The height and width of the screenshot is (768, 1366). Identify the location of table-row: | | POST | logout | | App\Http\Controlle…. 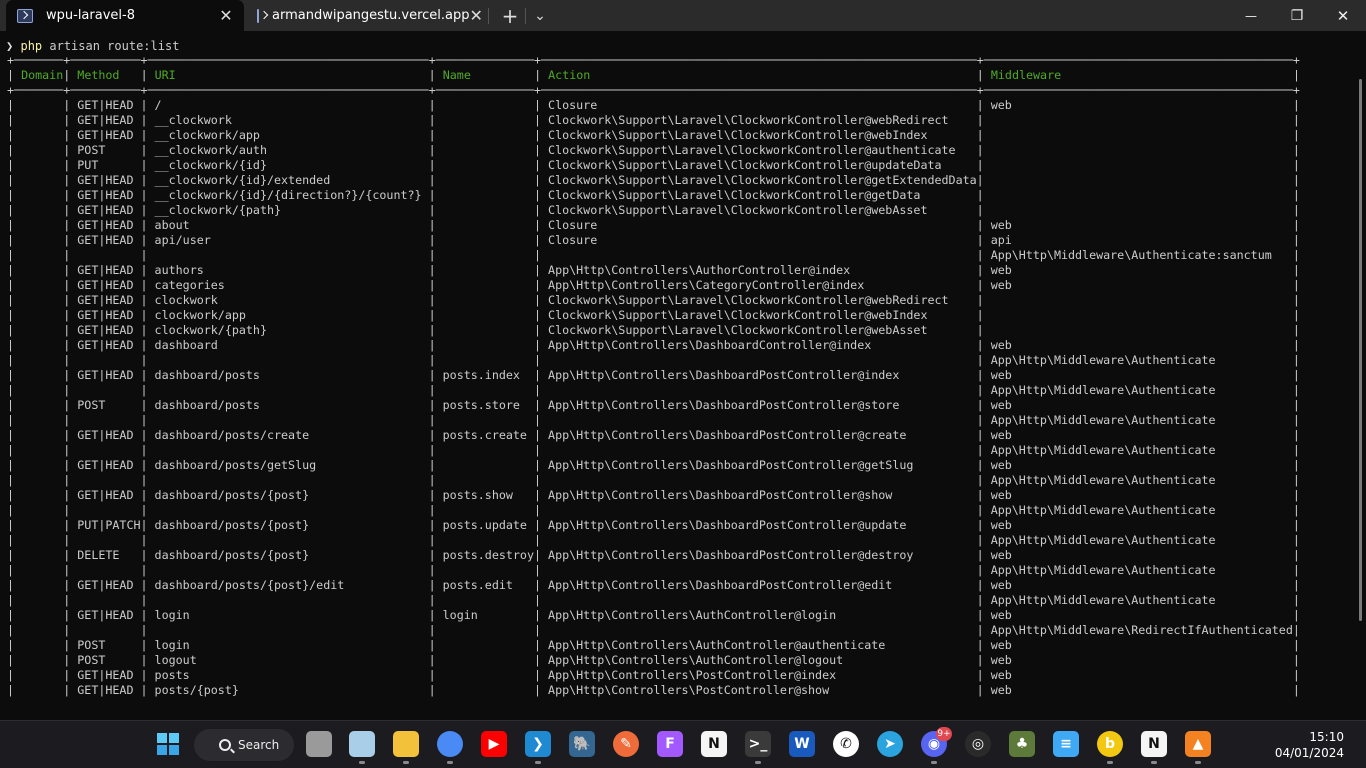
(653, 660).